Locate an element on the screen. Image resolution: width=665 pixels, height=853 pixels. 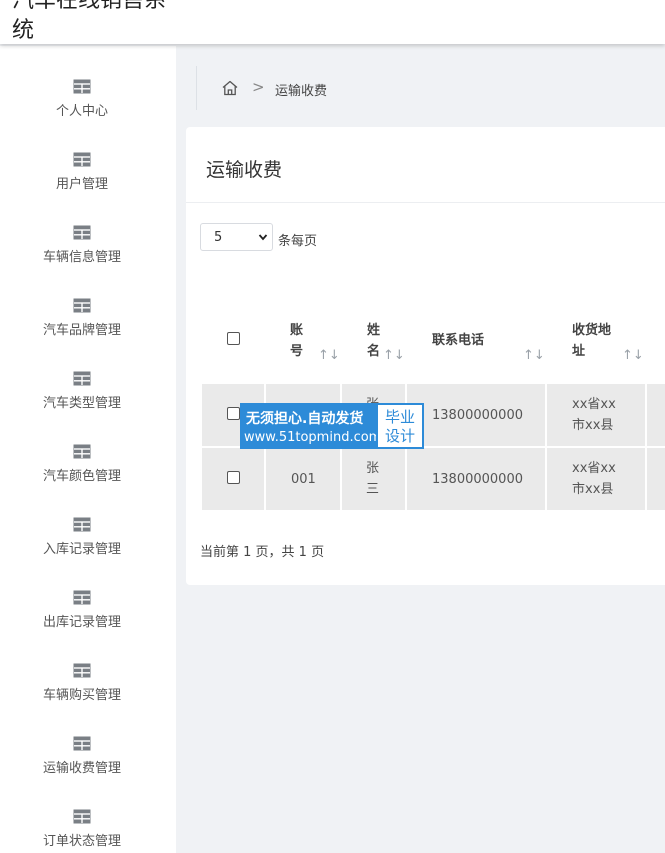
chevron-down-icon is located at coordinates (263, 237).